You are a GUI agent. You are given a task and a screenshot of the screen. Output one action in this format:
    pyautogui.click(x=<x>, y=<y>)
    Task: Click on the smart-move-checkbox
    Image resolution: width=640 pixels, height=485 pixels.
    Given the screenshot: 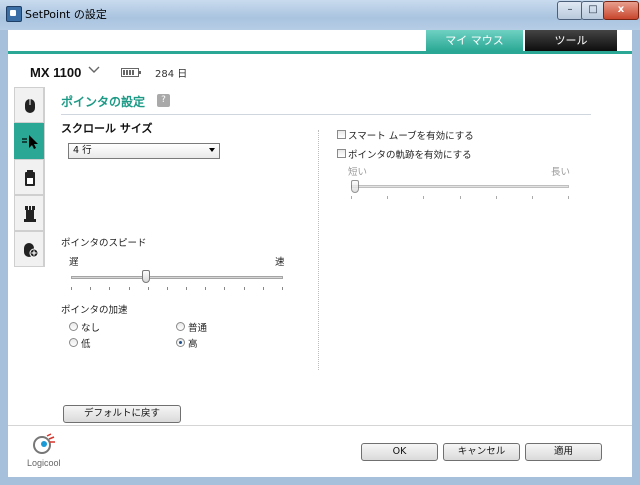 What is the action you would take?
    pyautogui.click(x=341, y=134)
    